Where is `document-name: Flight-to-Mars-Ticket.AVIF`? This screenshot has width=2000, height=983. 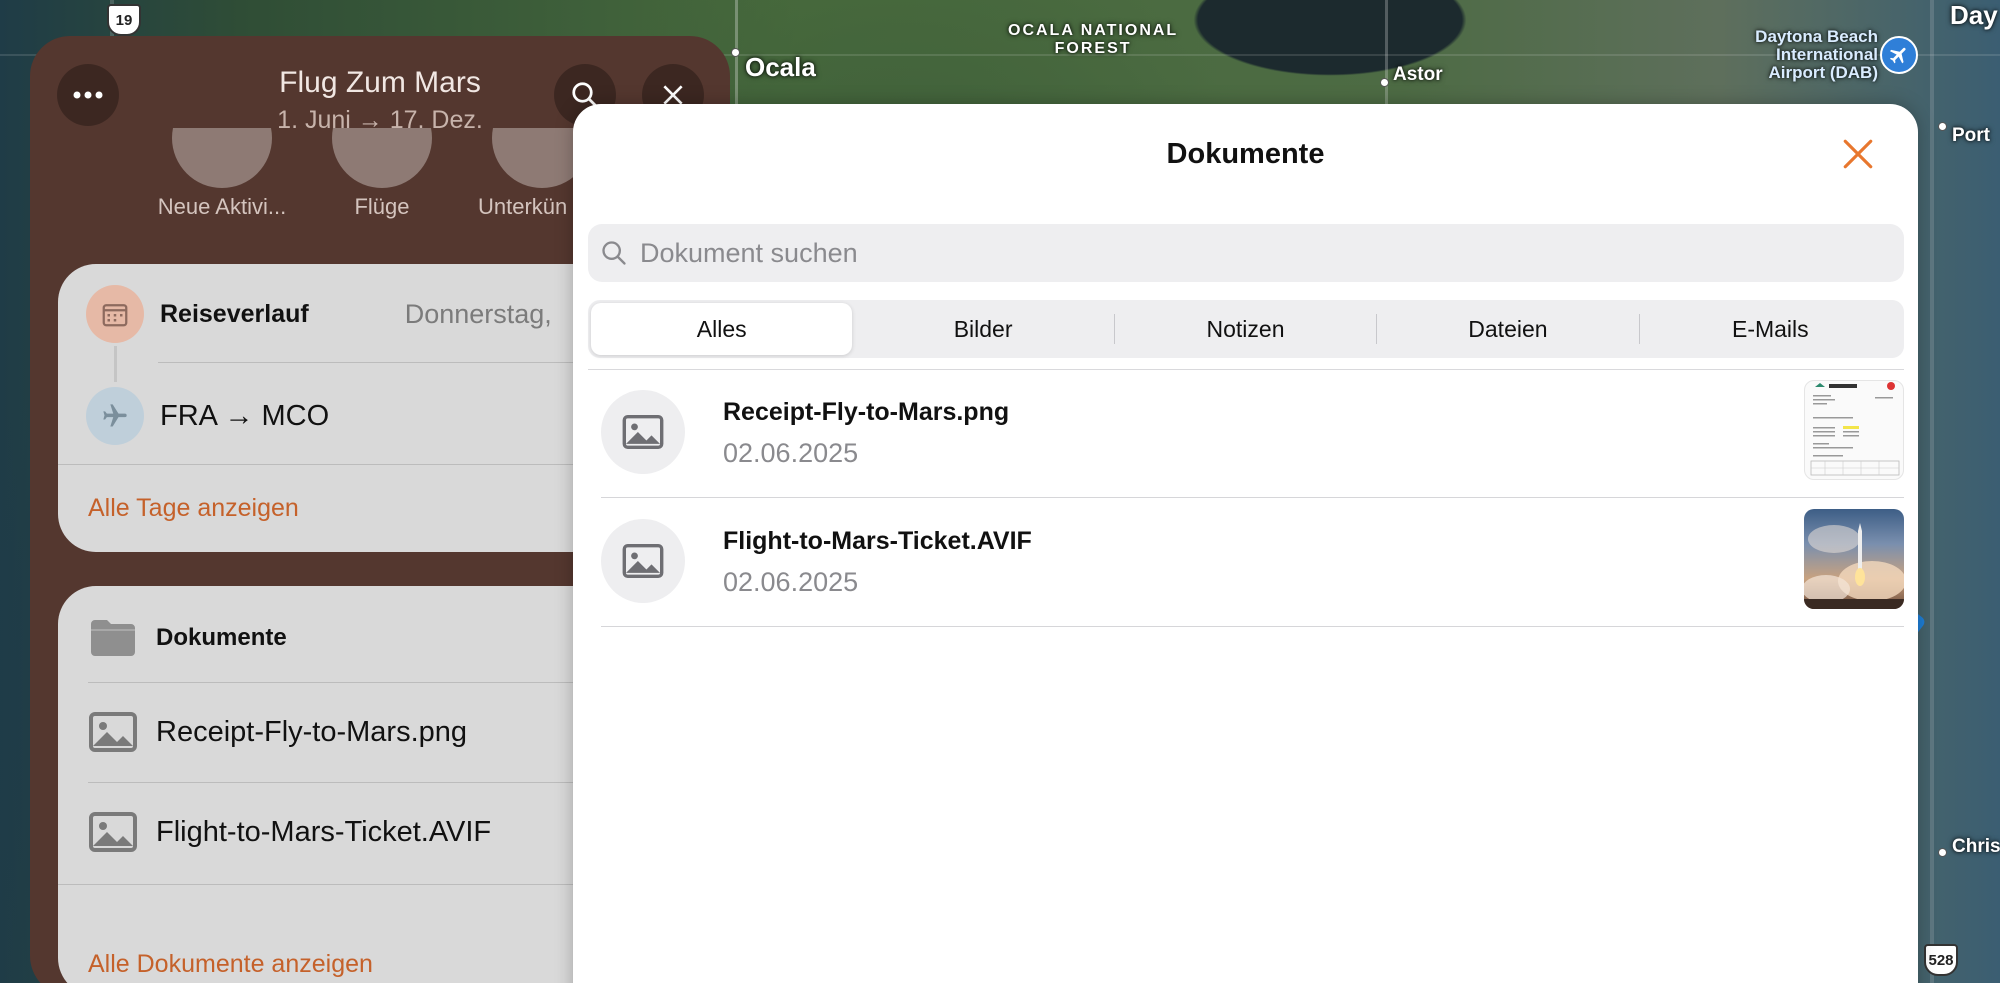 document-name: Flight-to-Mars-Ticket.AVIF is located at coordinates (877, 541).